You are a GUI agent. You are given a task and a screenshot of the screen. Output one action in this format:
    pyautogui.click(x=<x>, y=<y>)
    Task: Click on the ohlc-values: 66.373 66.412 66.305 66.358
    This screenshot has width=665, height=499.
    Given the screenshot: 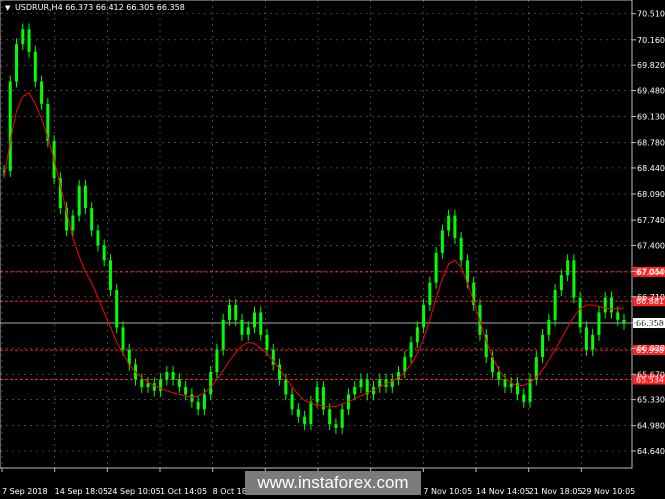 What is the action you would take?
    pyautogui.click(x=125, y=7)
    